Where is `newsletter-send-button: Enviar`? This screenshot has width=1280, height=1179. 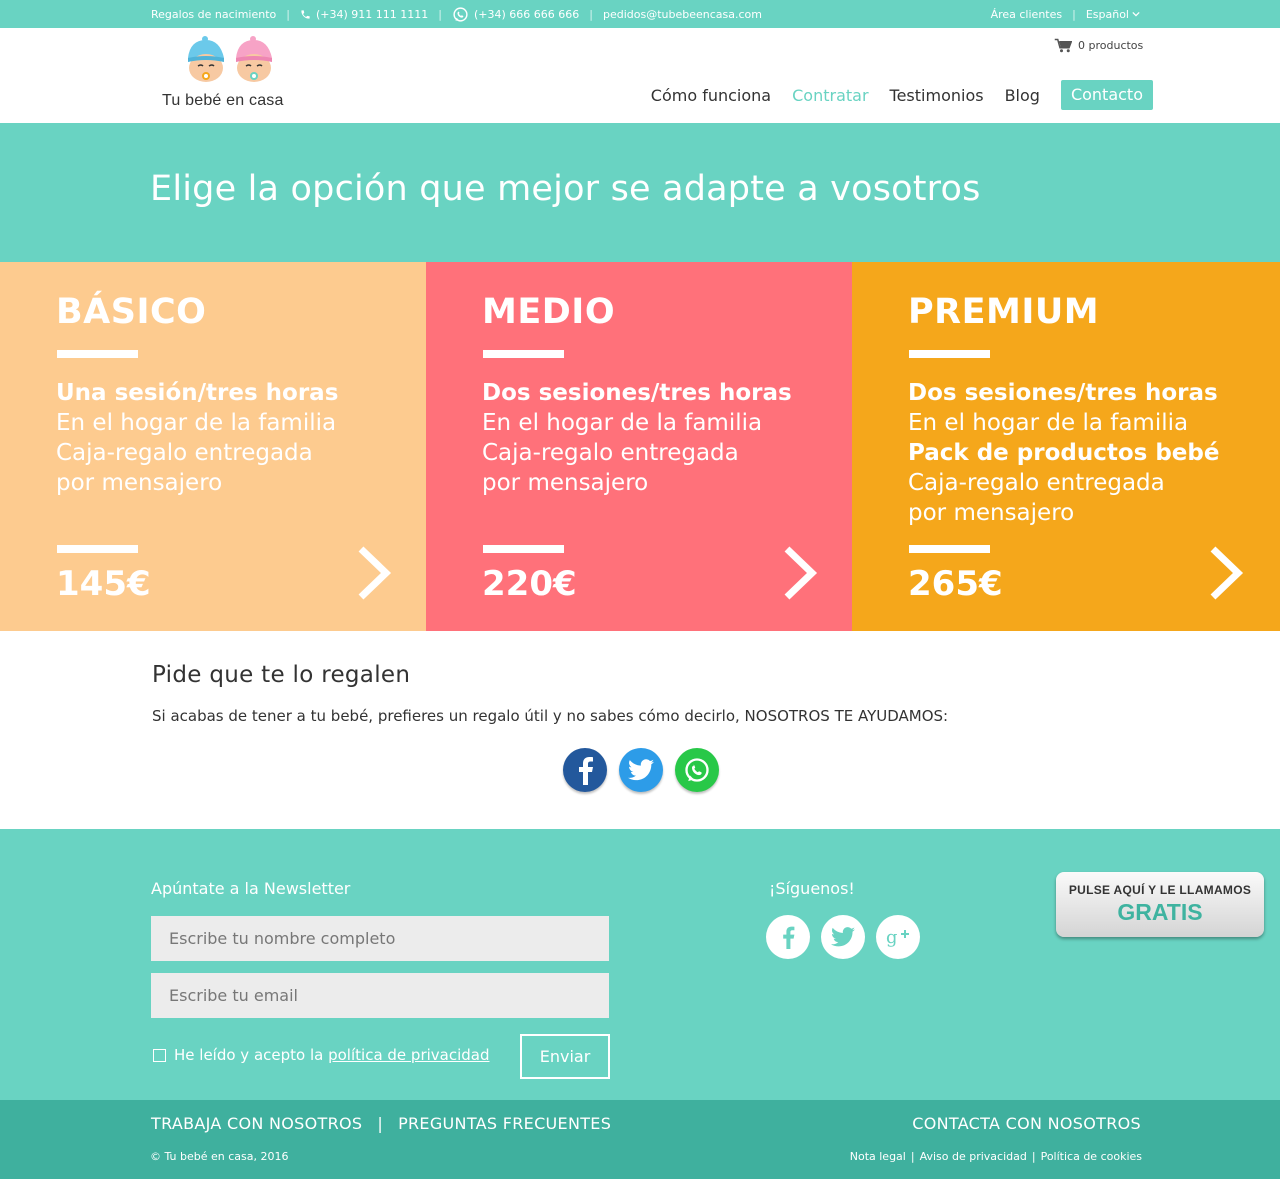
newsletter-send-button: Enviar is located at coordinates (565, 1056).